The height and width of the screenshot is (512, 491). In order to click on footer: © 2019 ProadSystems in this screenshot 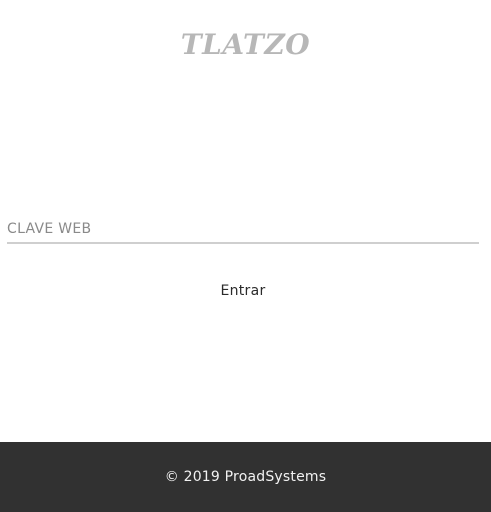, I will do `click(245, 477)`.